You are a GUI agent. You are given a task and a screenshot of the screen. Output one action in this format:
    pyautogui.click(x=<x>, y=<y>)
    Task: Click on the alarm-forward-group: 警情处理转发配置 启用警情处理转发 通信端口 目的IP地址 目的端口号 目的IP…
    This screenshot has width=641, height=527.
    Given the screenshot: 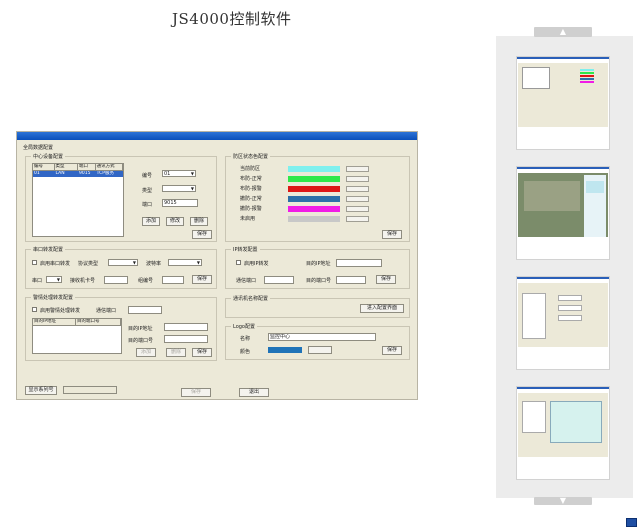 What is the action you would take?
    pyautogui.click(x=121, y=327)
    